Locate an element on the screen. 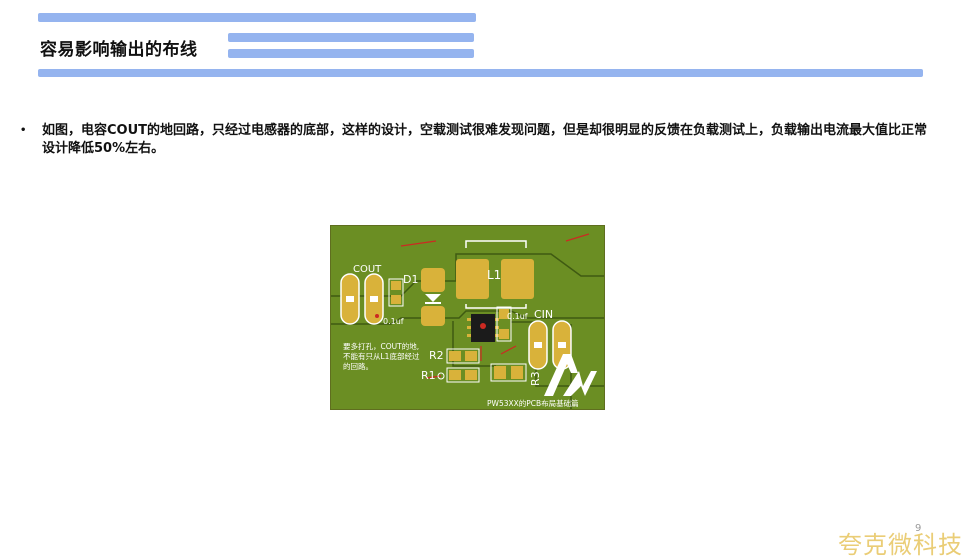 Image resolution: width=980 pixels, height=560 pixels. slide-title: 容易影响输出的布线 is located at coordinates (119, 50).